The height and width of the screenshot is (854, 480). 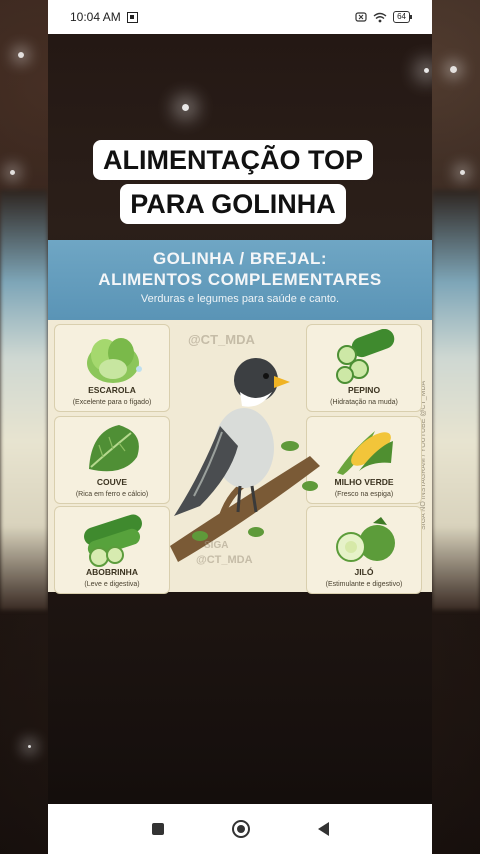 I want to click on food-desc: (Leve e digestiva), so click(x=112, y=584).